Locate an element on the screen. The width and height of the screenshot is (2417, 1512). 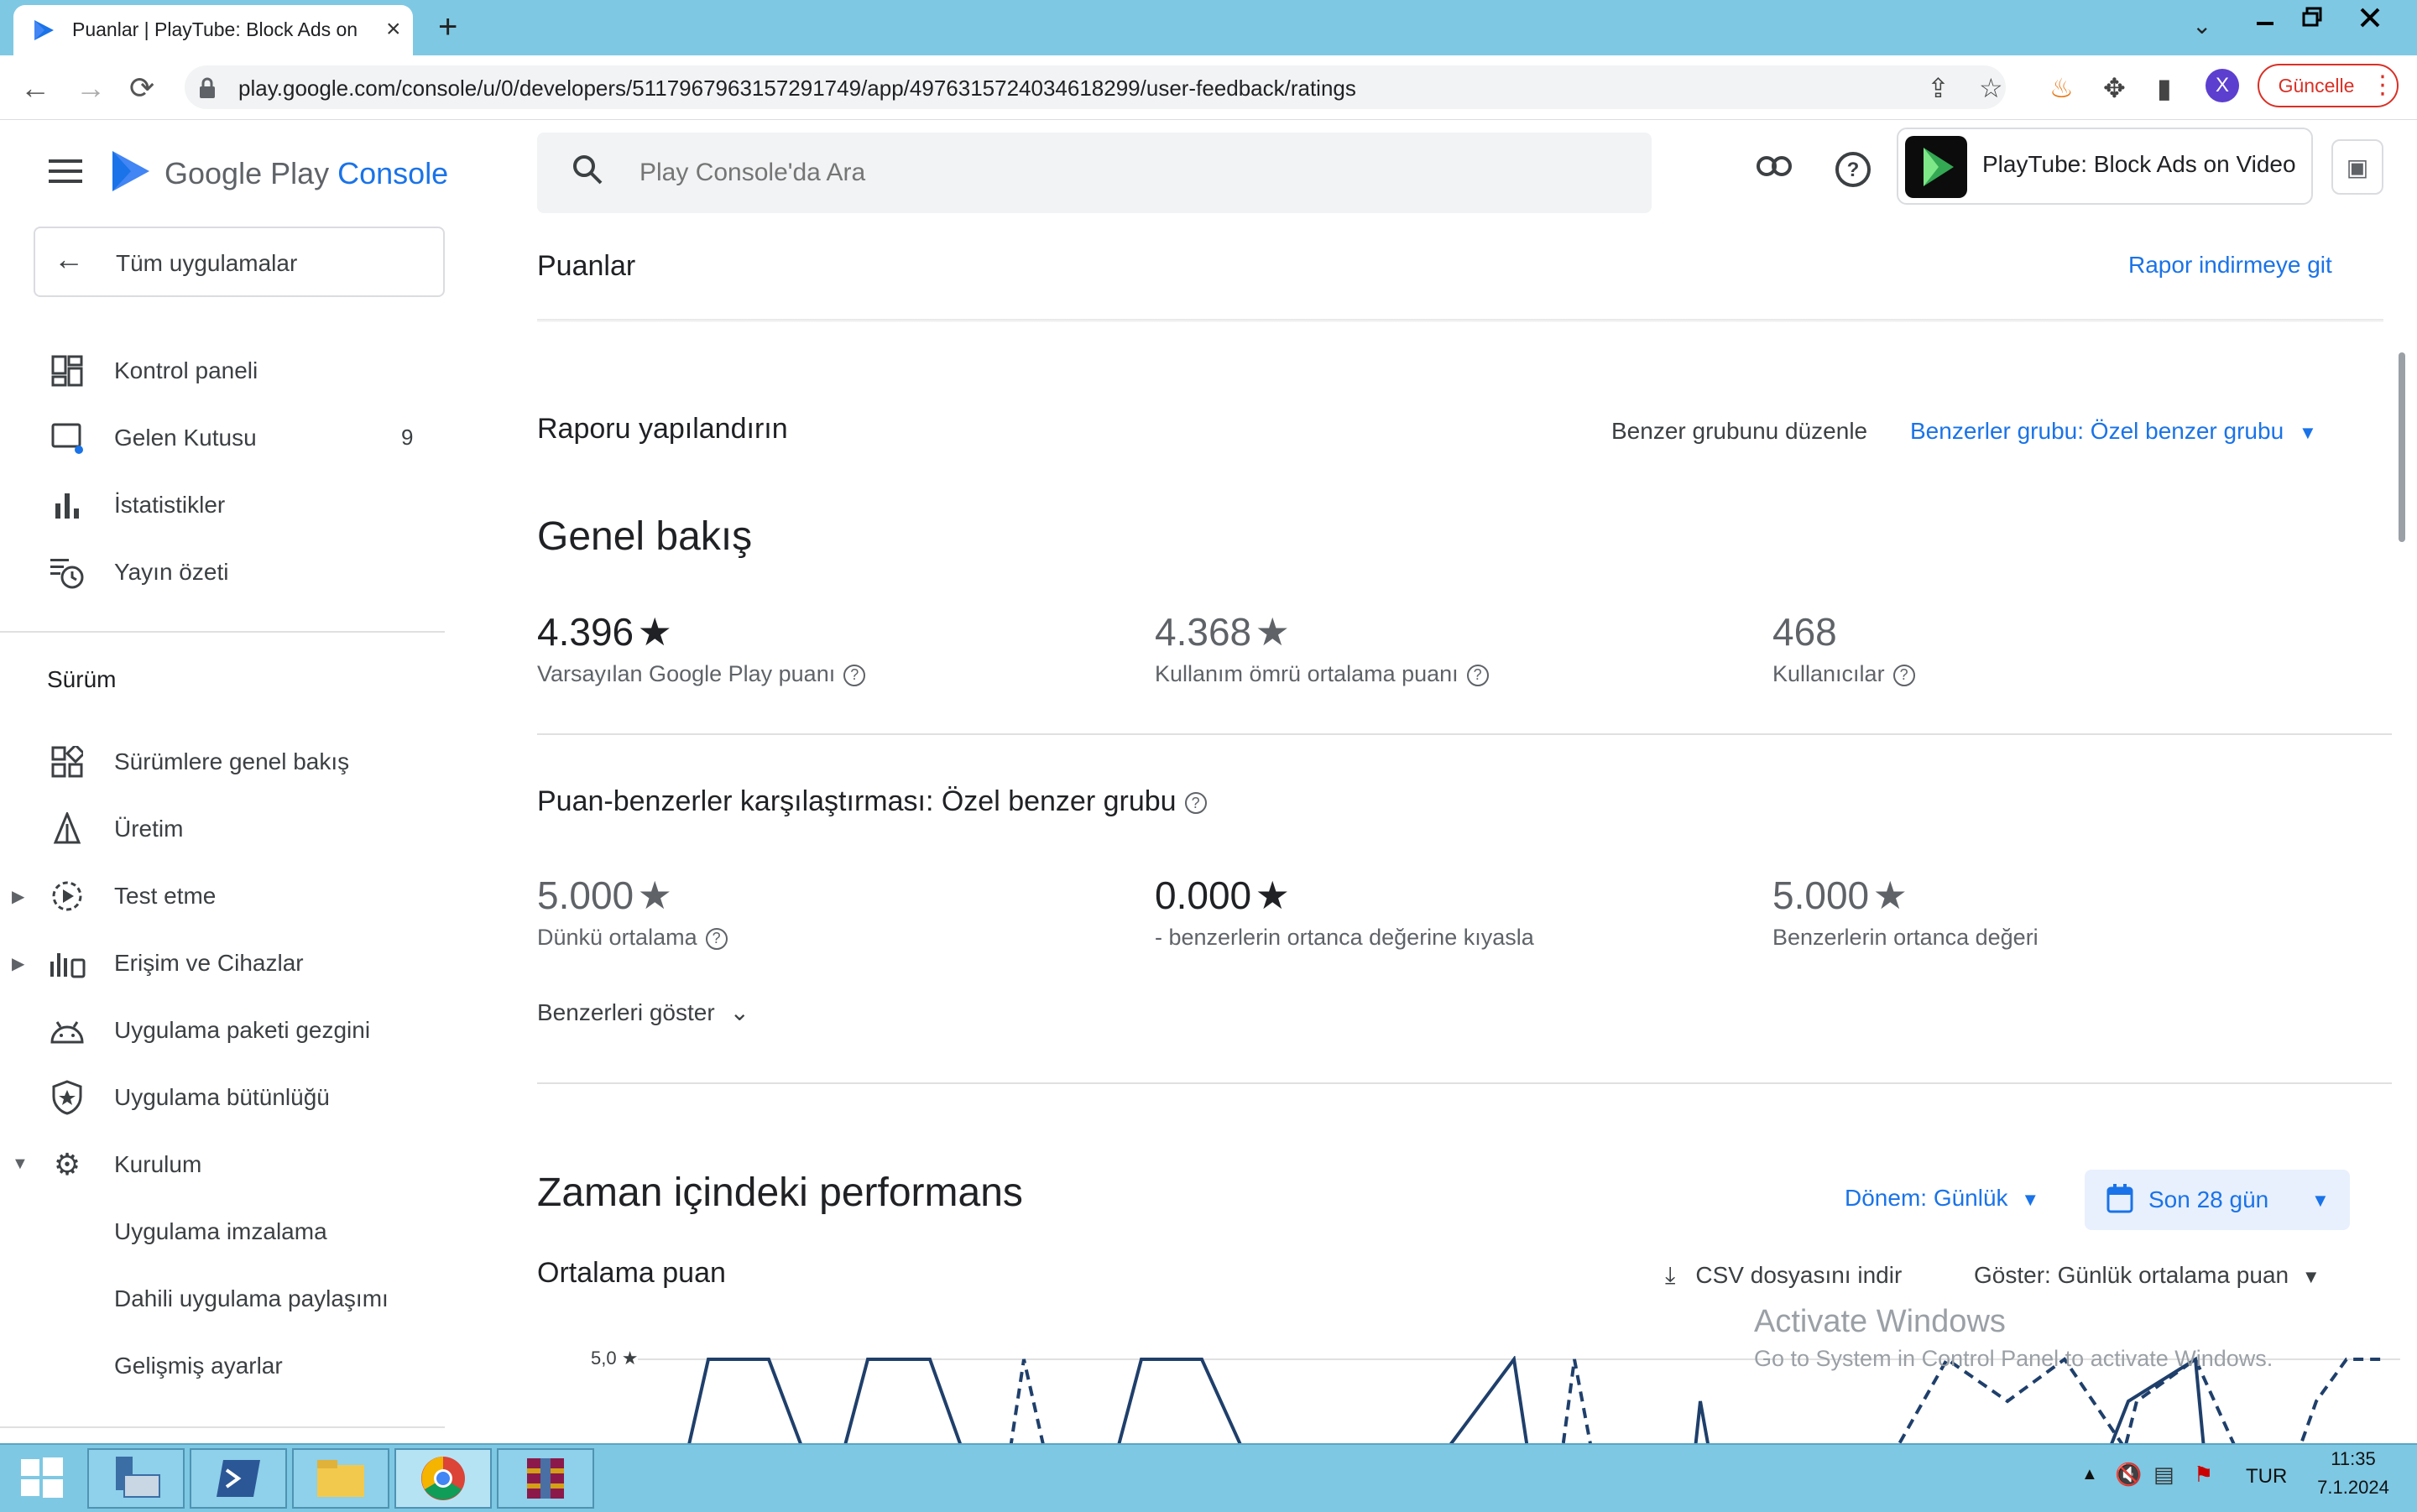
sidebar-item-testing: ▶ Test etme is located at coordinates (226, 896).